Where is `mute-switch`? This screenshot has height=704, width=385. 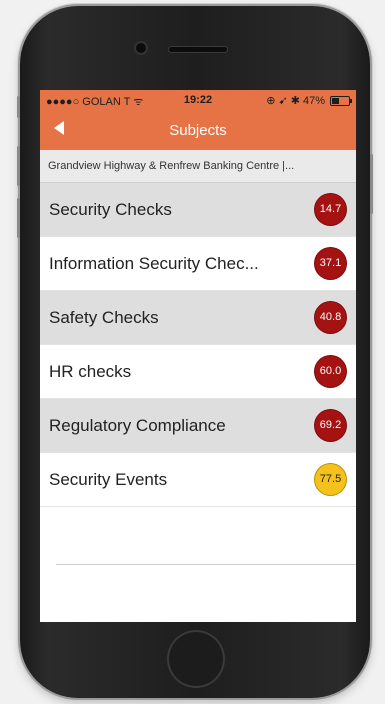
mute-switch is located at coordinates (18, 107).